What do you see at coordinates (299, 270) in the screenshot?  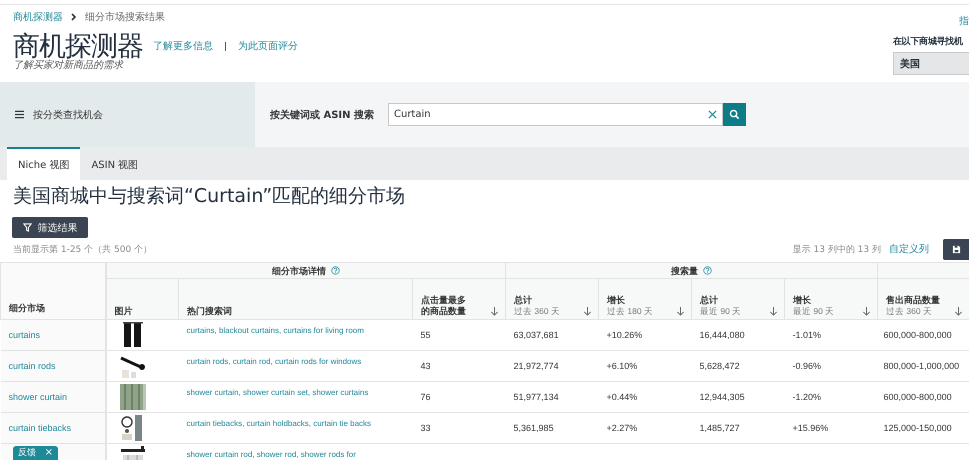 I see `group-header: 细分市场详情` at bounding box center [299, 270].